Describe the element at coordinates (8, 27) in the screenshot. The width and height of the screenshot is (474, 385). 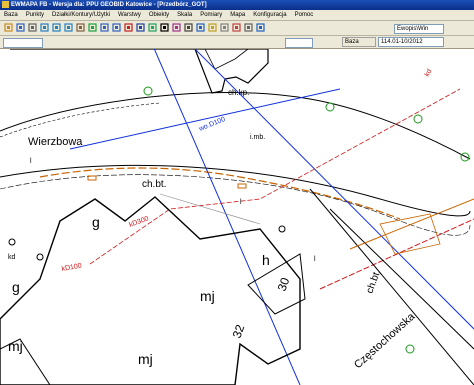
I see `folder-icon` at that location.